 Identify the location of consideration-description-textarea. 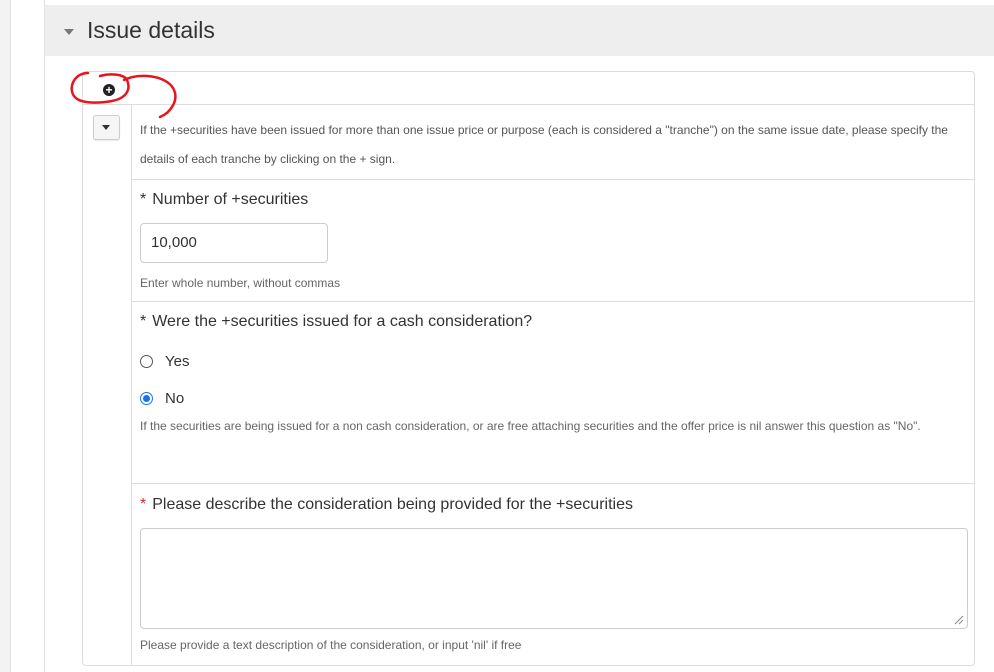
(554, 578).